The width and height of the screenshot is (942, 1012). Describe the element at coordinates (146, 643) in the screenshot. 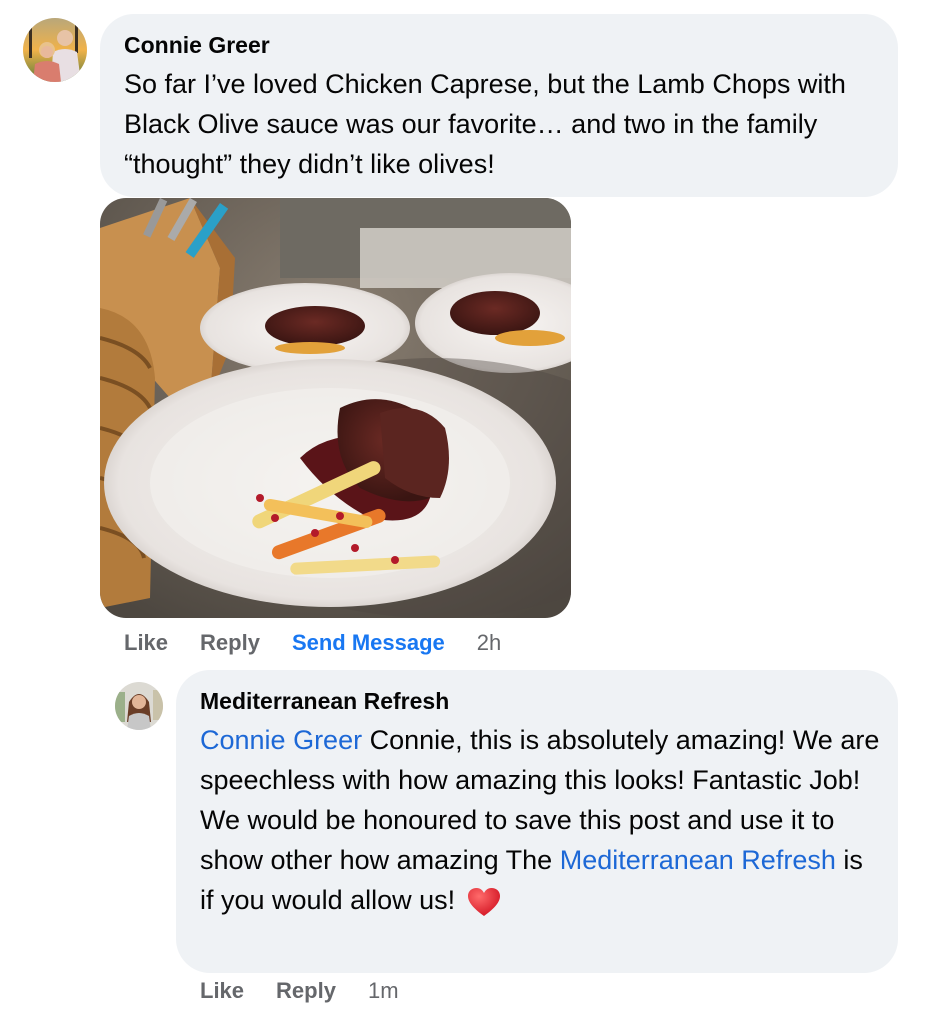

I see `like-button: Like` at that location.